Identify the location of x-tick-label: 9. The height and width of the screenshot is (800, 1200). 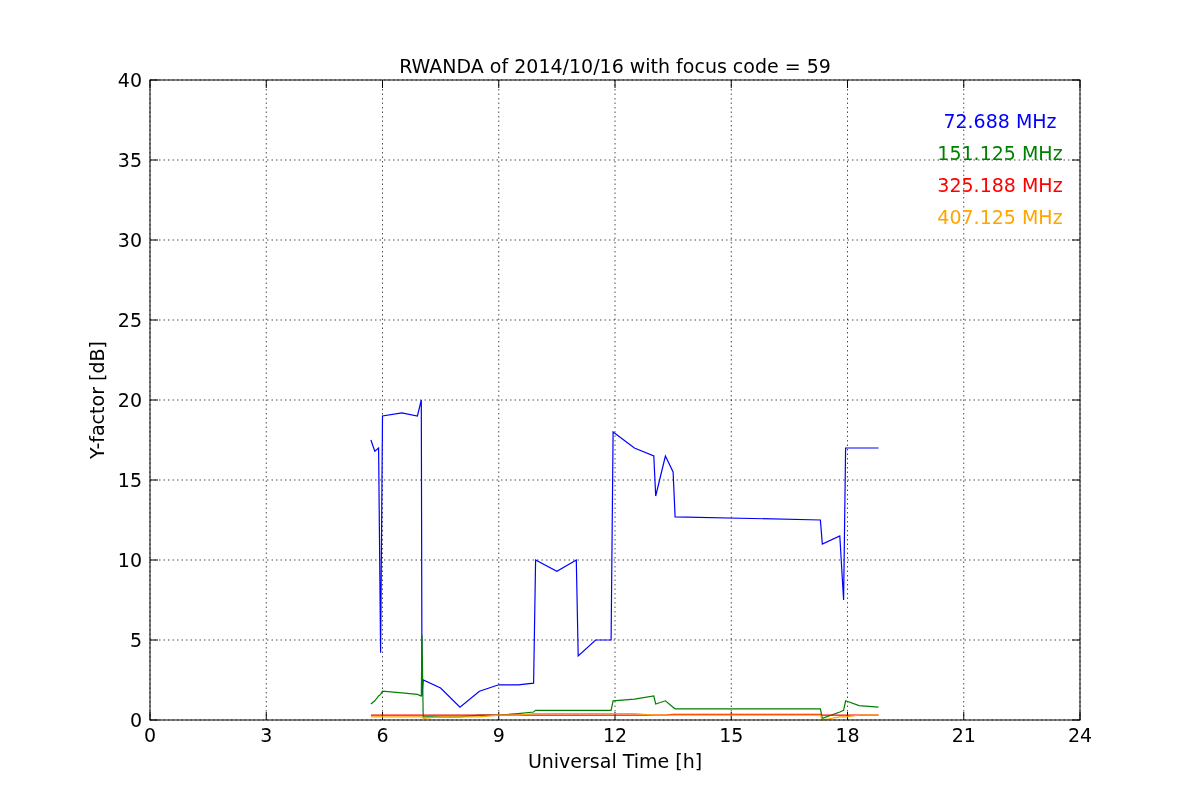
(498, 735).